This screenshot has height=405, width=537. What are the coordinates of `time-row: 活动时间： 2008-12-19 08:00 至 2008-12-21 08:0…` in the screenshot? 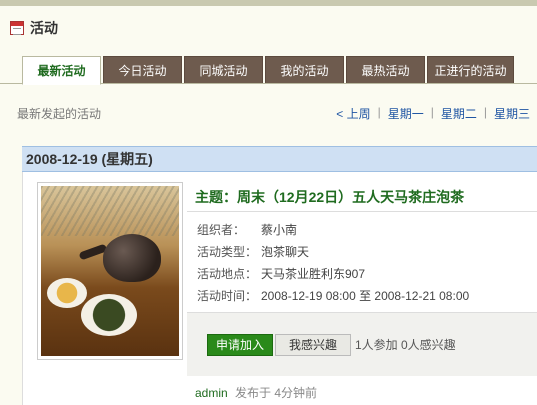 It's located at (333, 295).